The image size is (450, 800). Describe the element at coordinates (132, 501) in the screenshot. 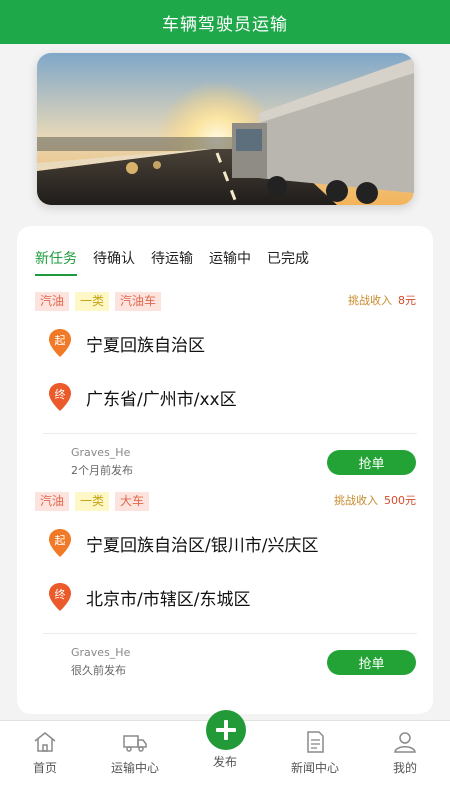

I see `vehicle-tag: 大车` at that location.